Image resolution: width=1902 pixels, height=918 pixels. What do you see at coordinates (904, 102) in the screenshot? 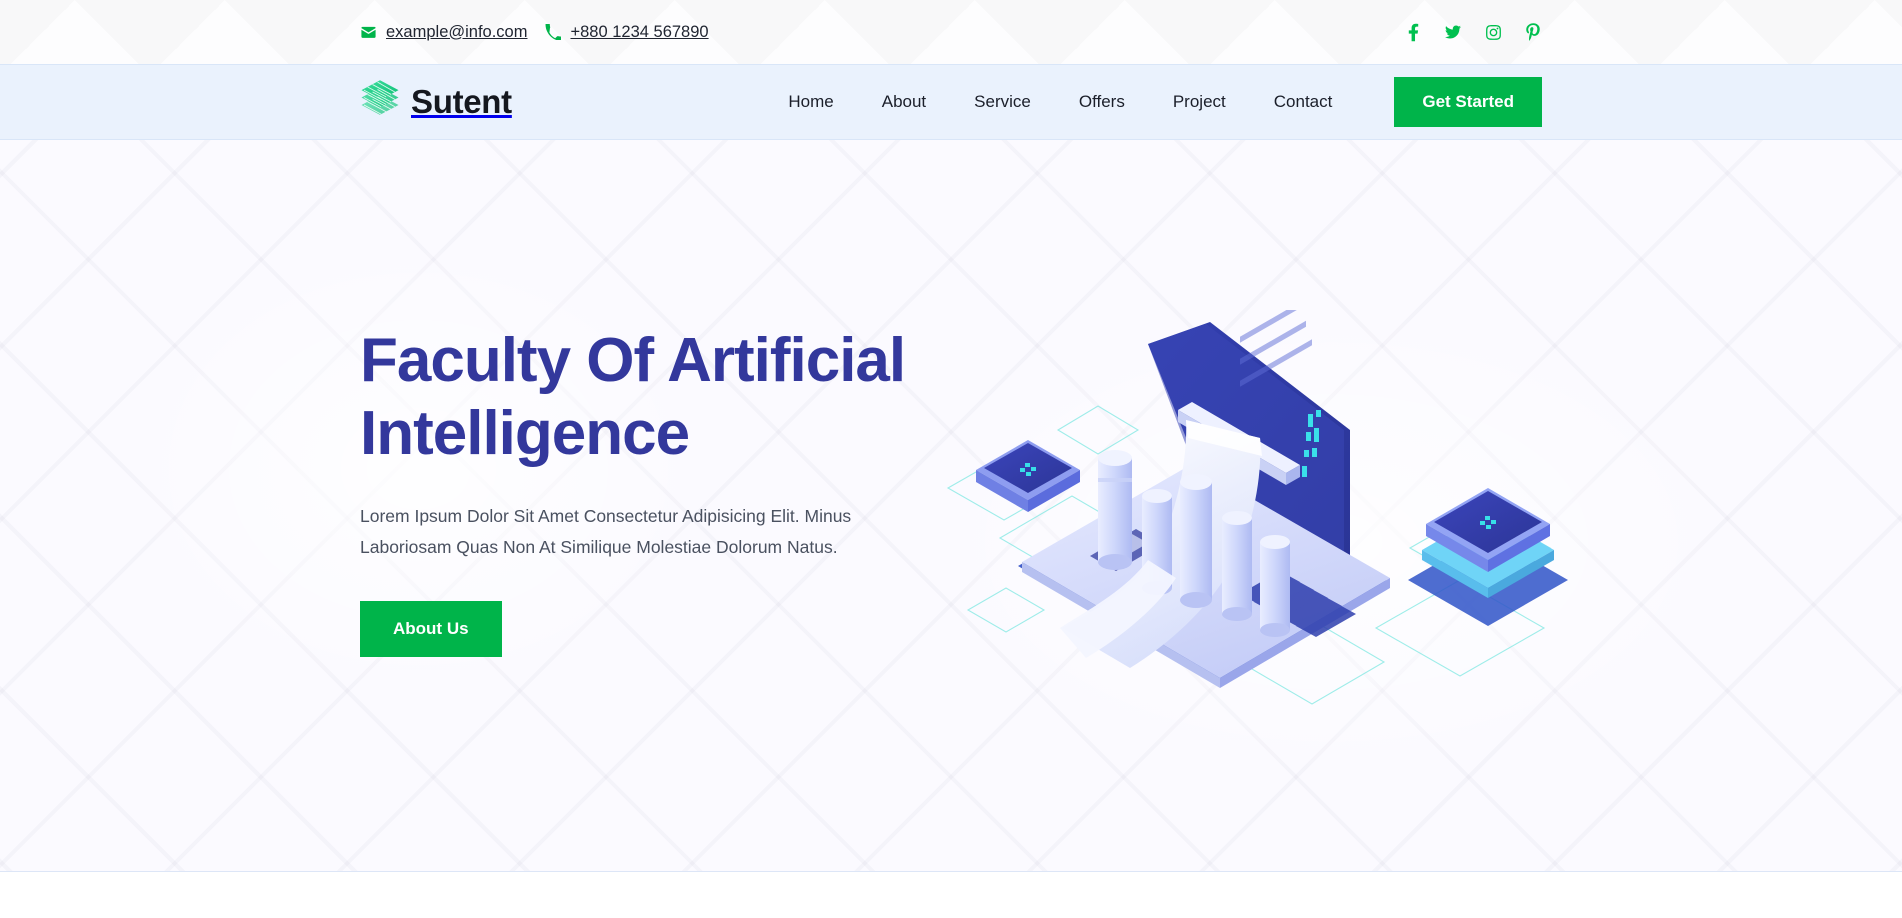
I see `nav-item-about: About` at bounding box center [904, 102].